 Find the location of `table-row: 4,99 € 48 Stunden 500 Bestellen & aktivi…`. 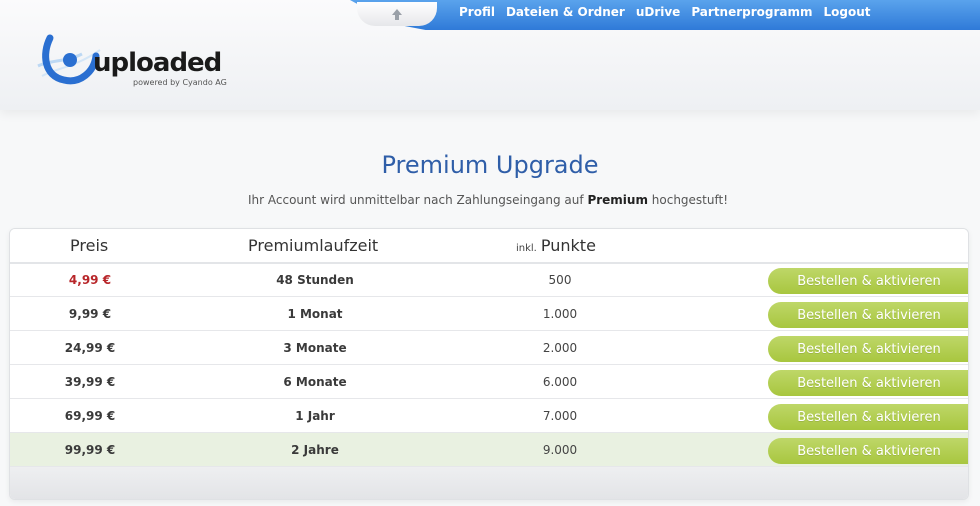

table-row: 4,99 € 48 Stunden 500 Bestellen & aktivi… is located at coordinates (489, 280).